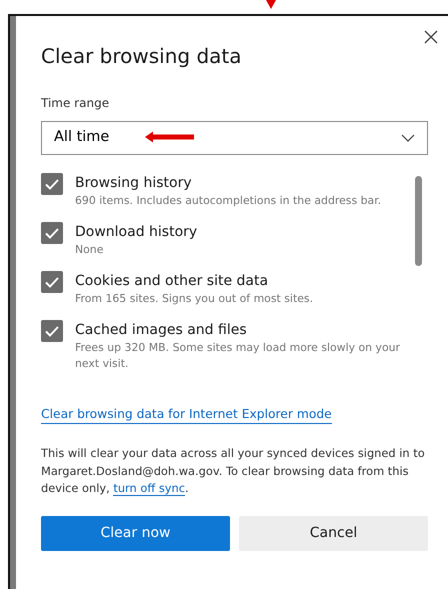 The width and height of the screenshot is (448, 589). What do you see at coordinates (135, 533) in the screenshot?
I see `clear-now-button: Clear now` at bounding box center [135, 533].